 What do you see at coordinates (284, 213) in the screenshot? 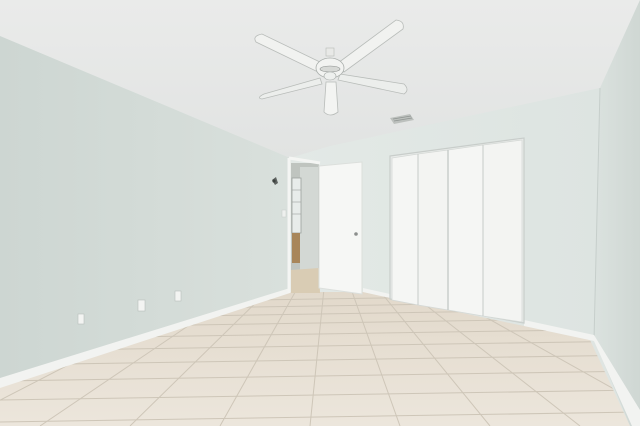
I see `light-switch` at bounding box center [284, 213].